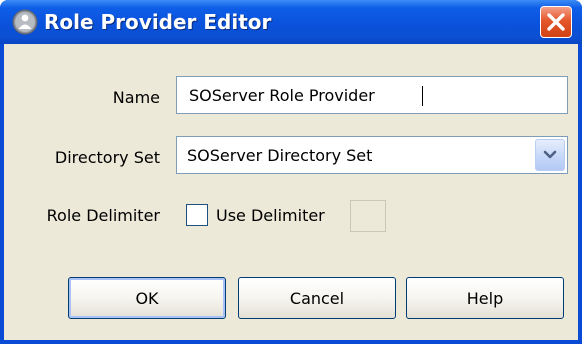 The image size is (582, 344). I want to click on role-provider-icon, so click(25, 22).